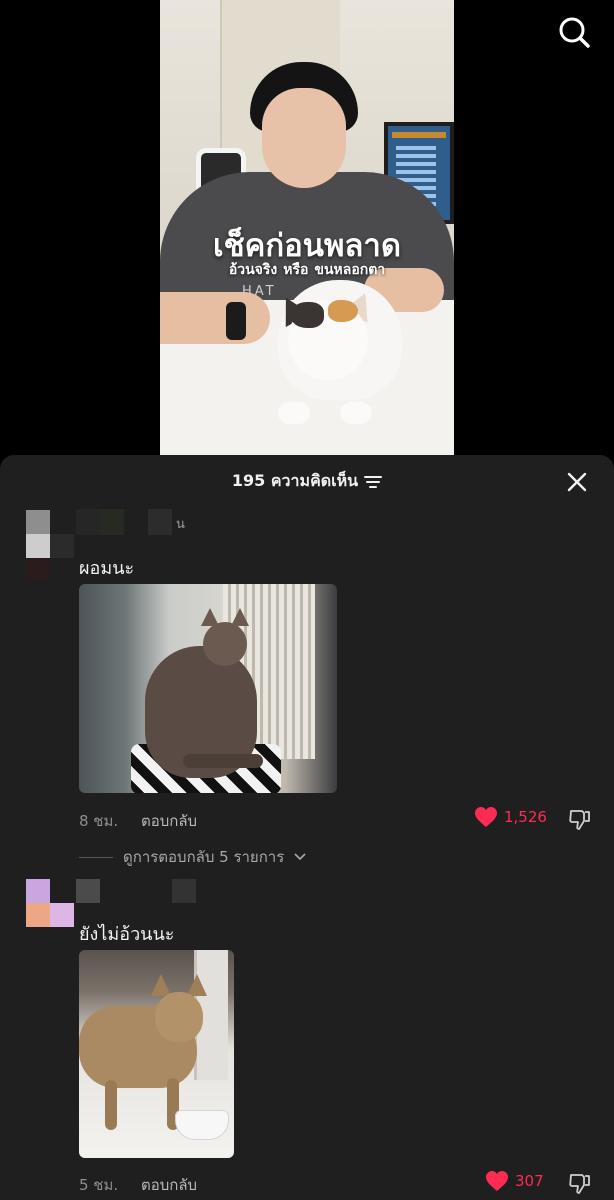  What do you see at coordinates (525, 817) in the screenshot?
I see `like-count: 1,526` at bounding box center [525, 817].